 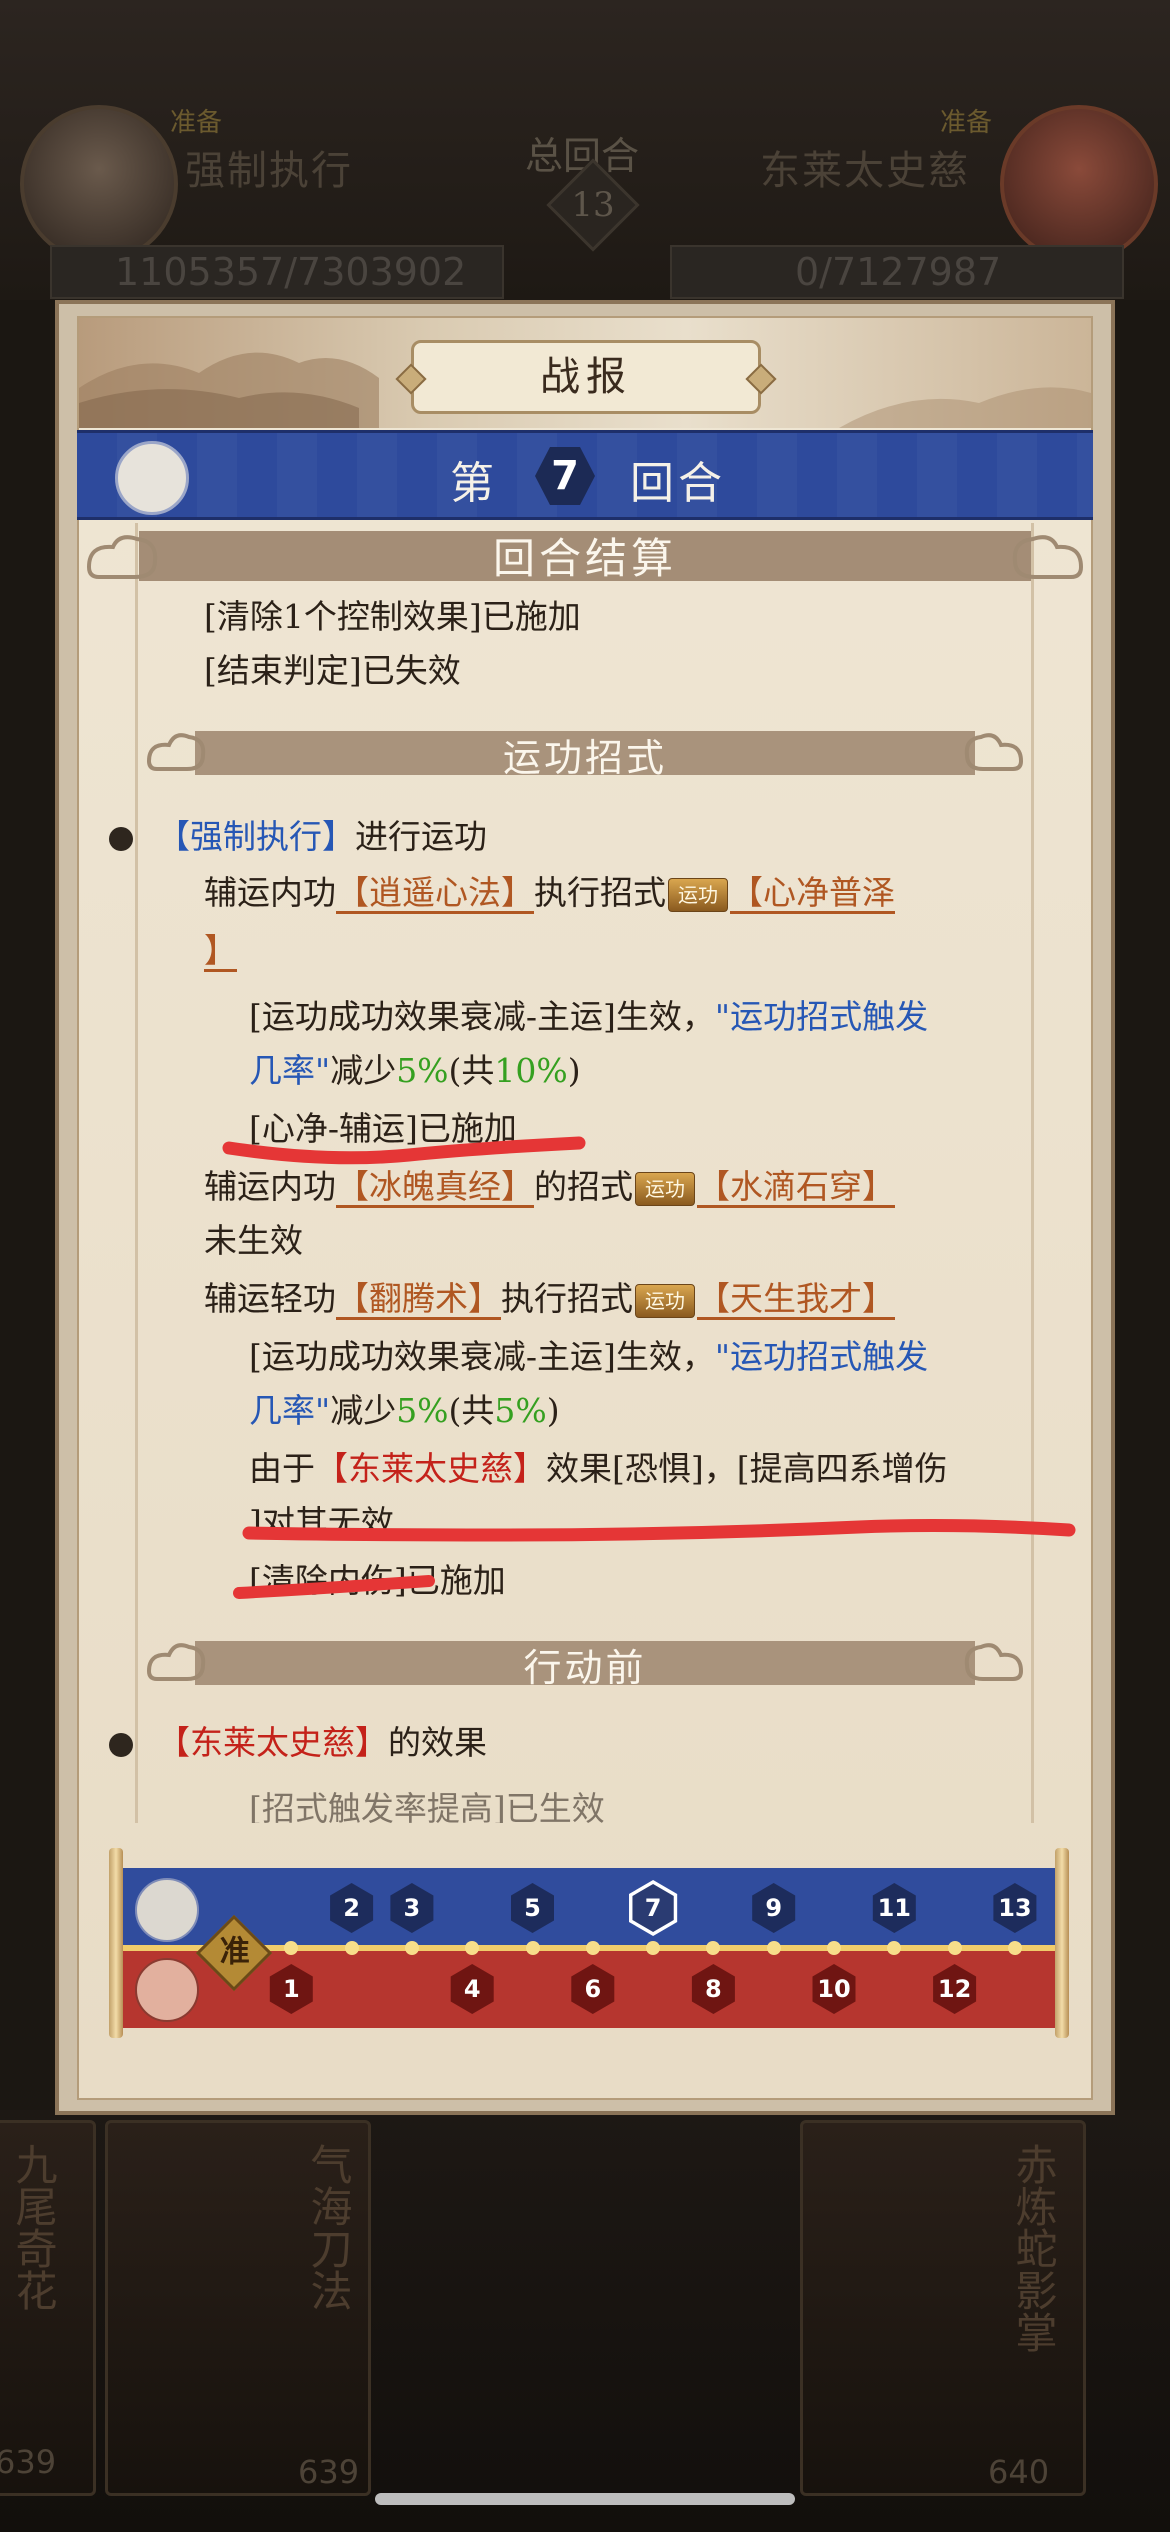 I want to click on skill-card-1: 九尾奇花 639, so click(x=48, y=2308).